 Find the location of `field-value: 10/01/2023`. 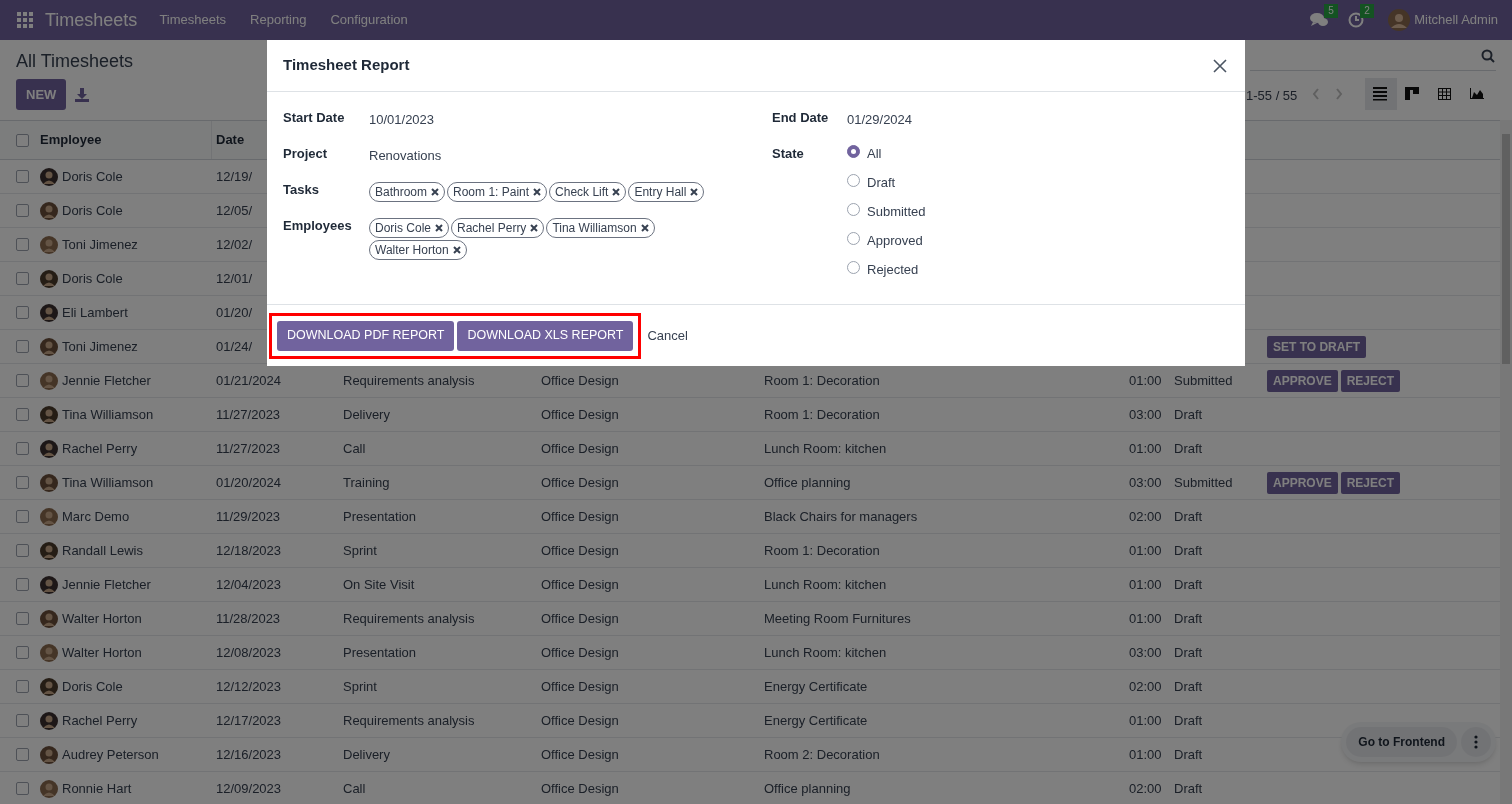

field-value: 10/01/2023 is located at coordinates (402, 118).